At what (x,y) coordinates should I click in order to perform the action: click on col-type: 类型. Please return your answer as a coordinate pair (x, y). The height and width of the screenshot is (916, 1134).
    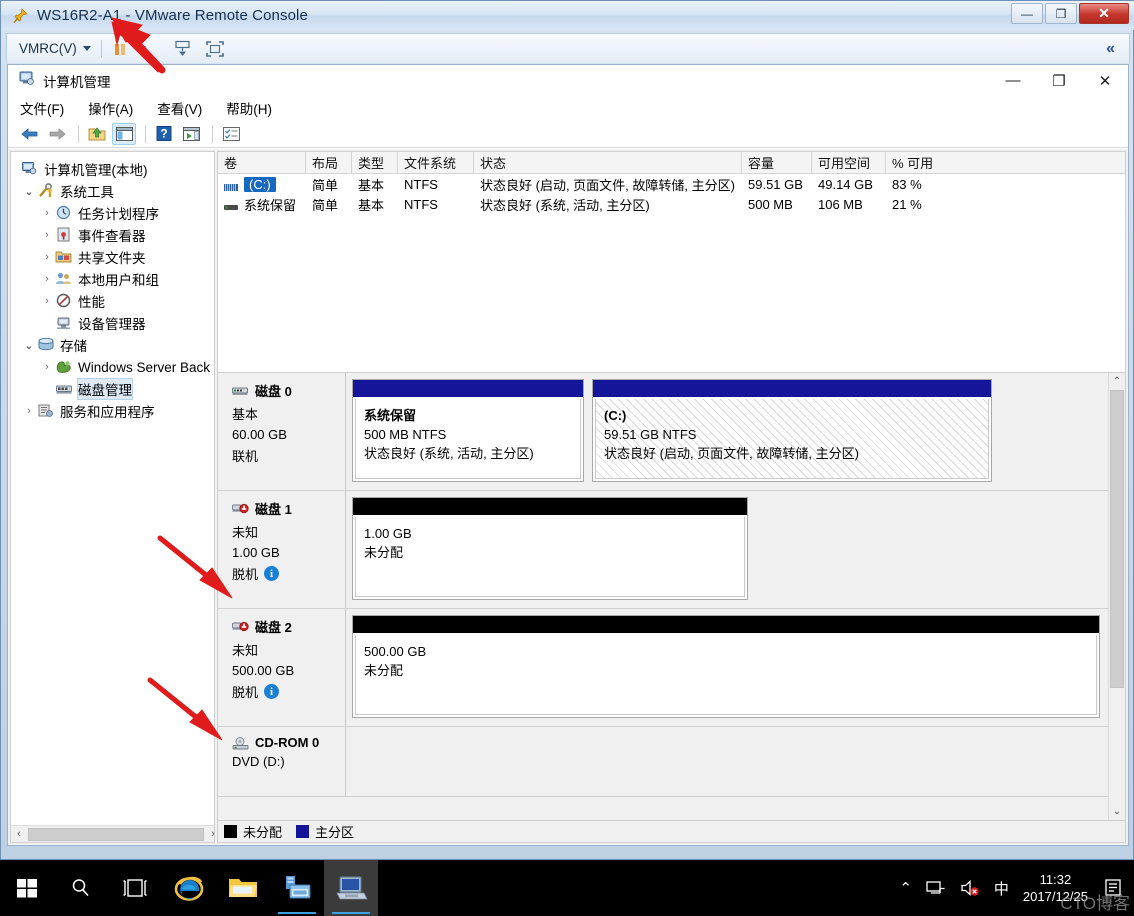
    Looking at the image, I should click on (375, 162).